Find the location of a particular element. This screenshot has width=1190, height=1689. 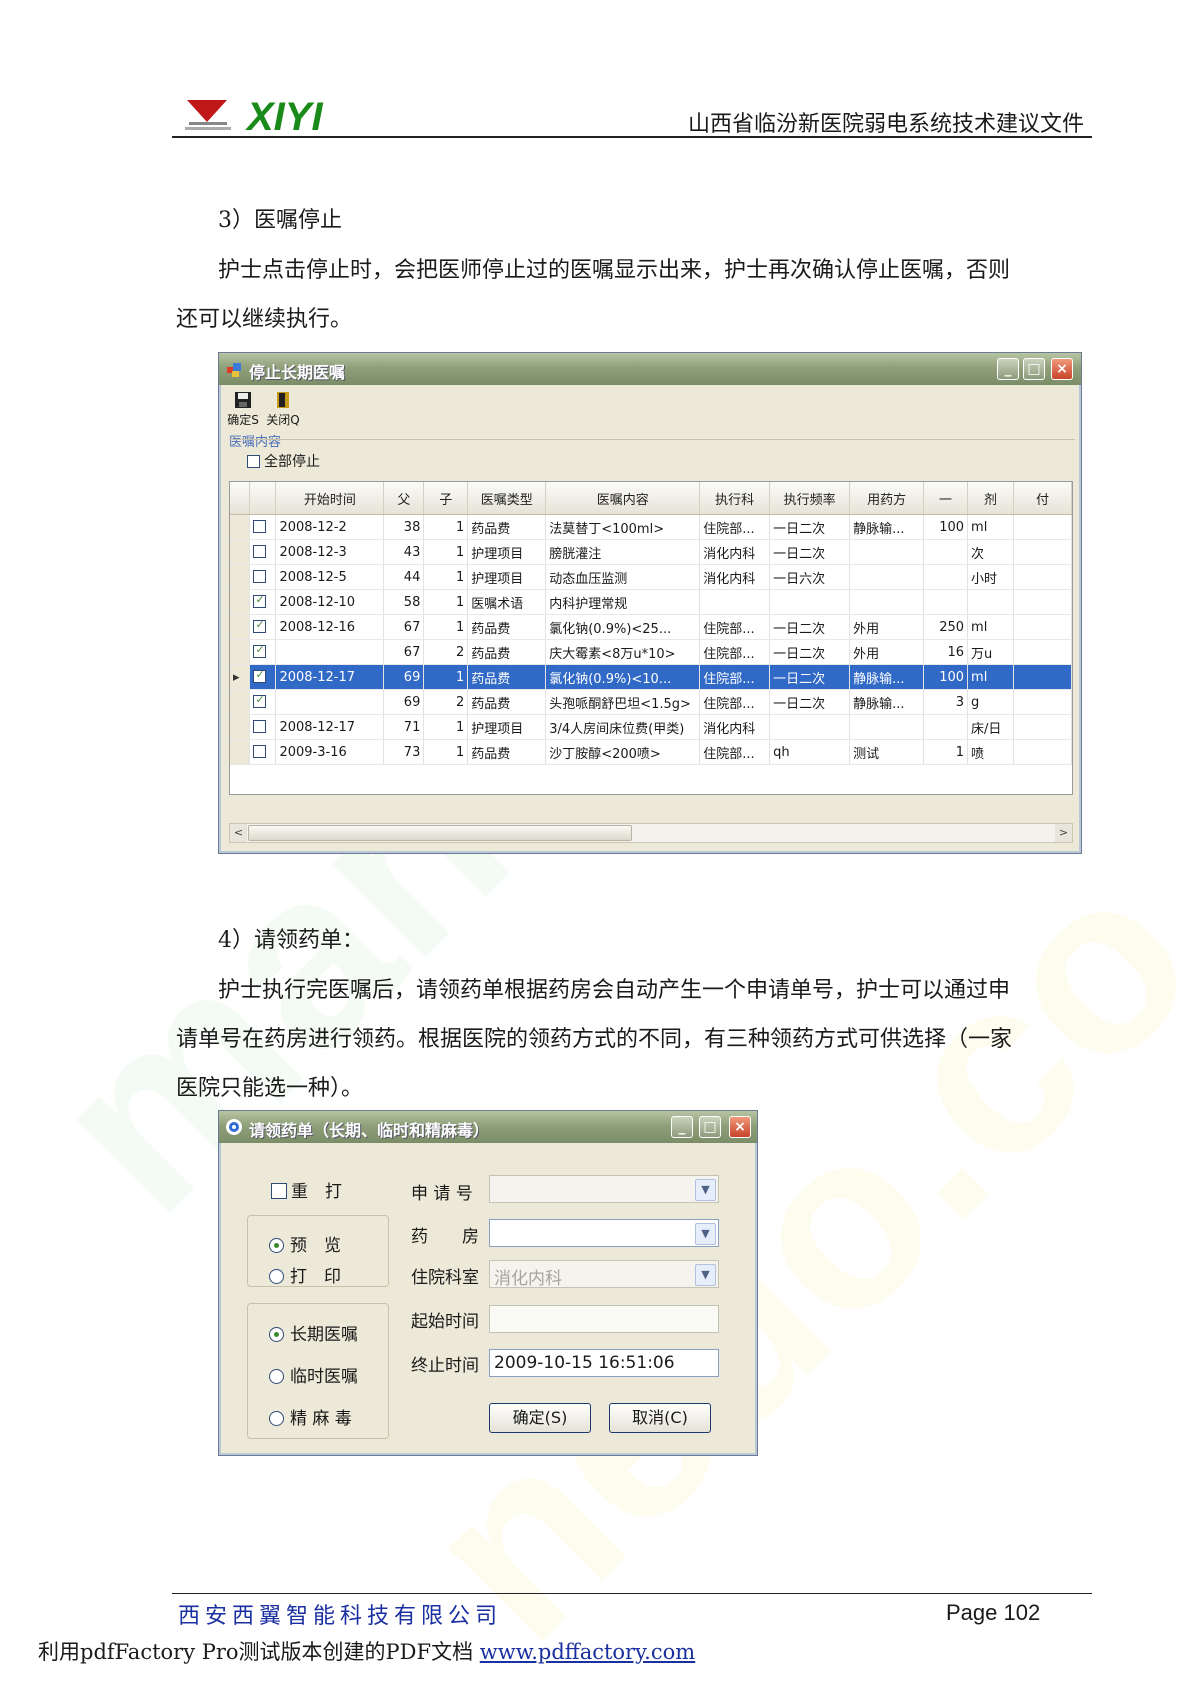

cancel-button: 取消(C) is located at coordinates (660, 1418).